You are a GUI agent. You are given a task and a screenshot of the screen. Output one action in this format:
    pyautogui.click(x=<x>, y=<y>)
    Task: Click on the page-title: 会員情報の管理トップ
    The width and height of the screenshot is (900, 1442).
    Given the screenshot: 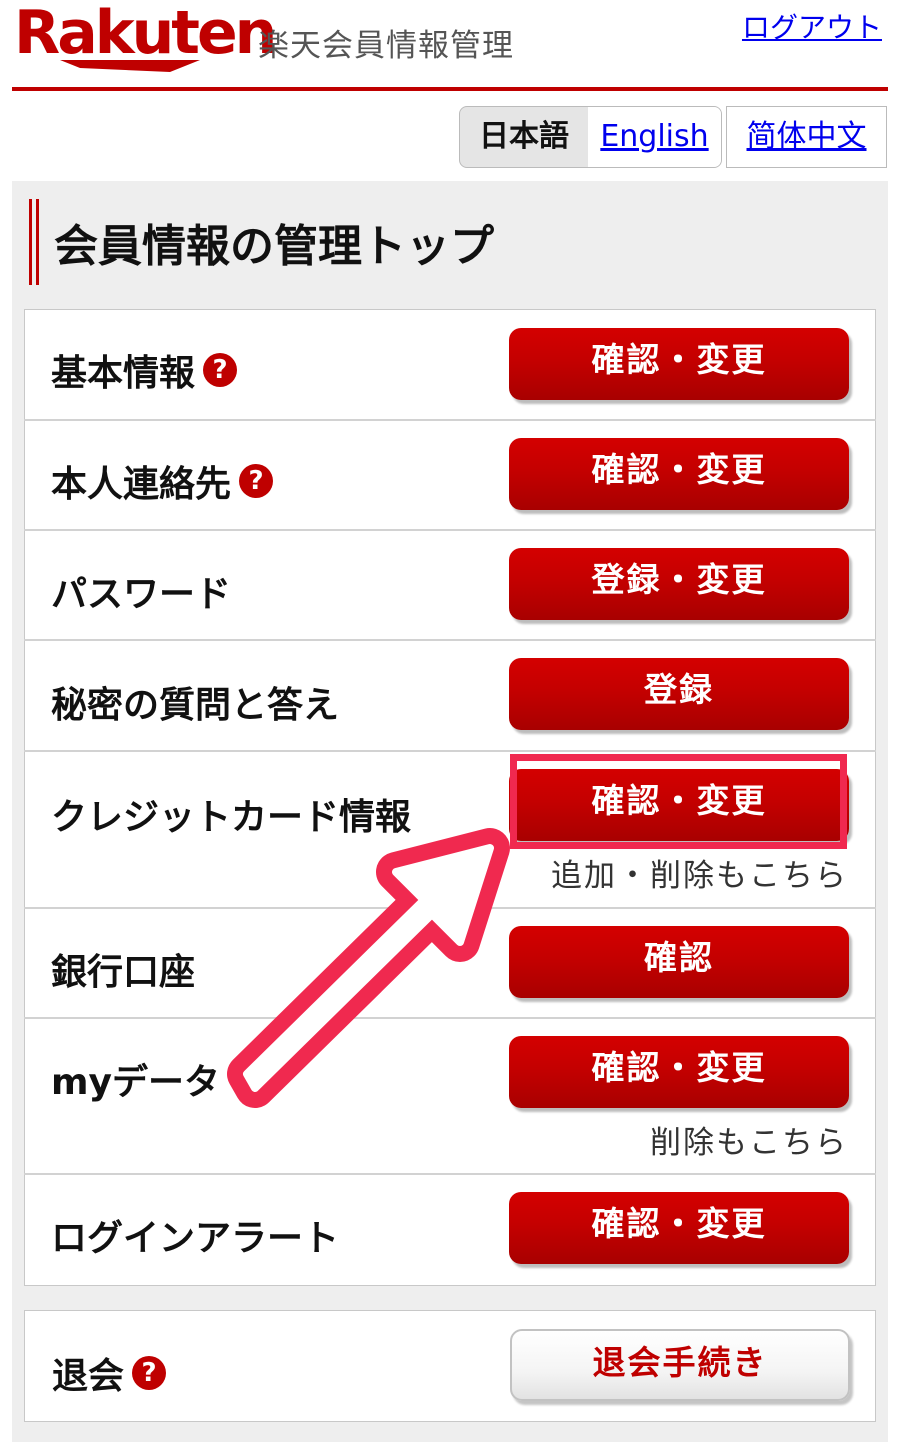 What is the action you would take?
    pyautogui.click(x=274, y=246)
    